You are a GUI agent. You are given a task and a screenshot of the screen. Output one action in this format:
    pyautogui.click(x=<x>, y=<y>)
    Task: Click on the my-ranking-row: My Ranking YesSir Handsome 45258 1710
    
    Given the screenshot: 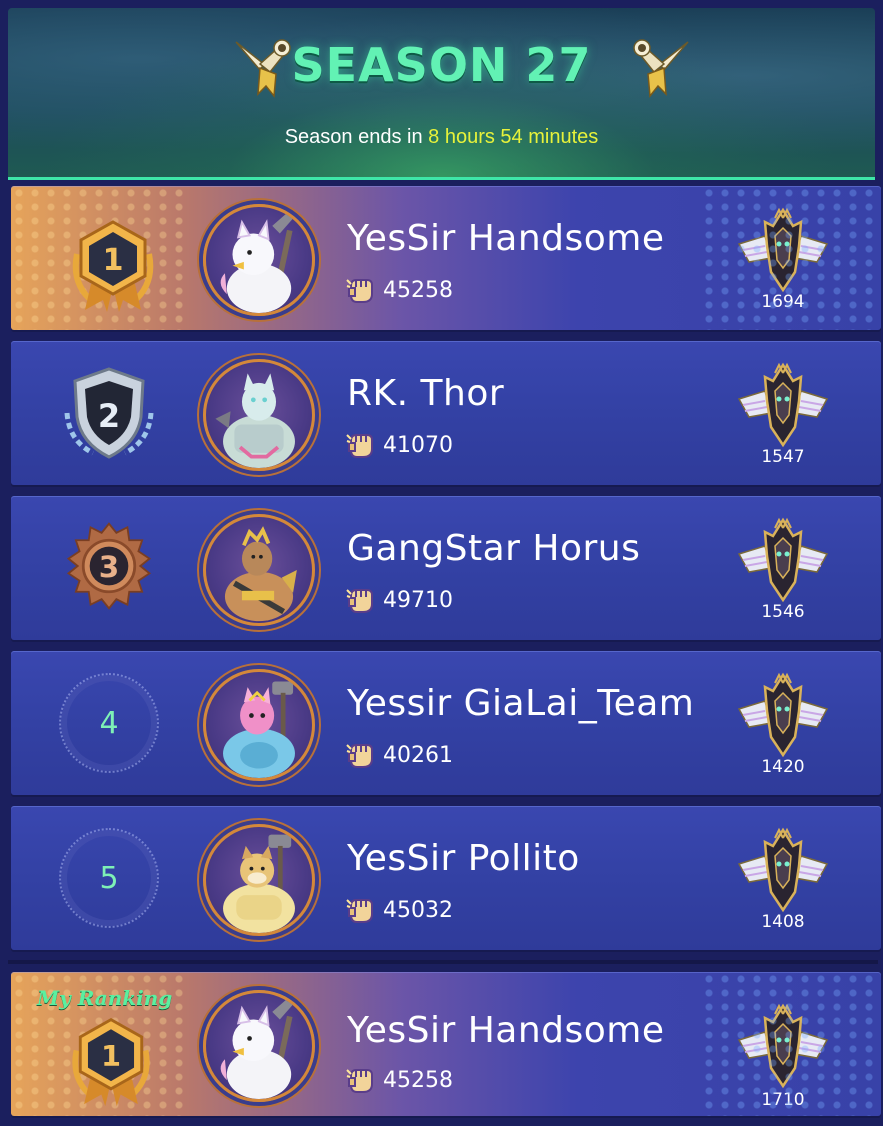 What is the action you would take?
    pyautogui.click(x=446, y=1044)
    